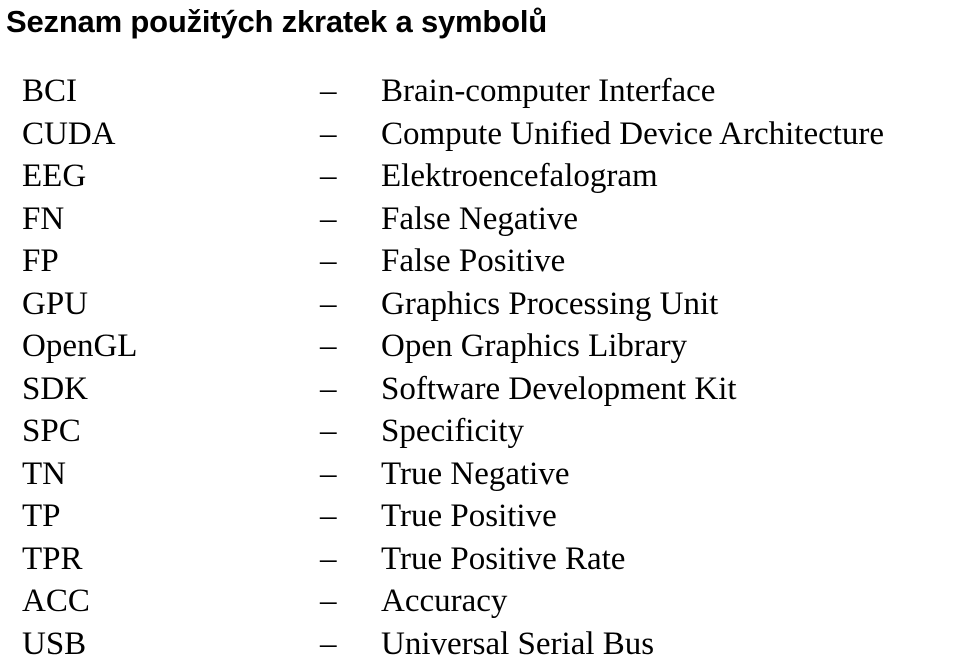 This screenshot has width=960, height=665. What do you see at coordinates (517, 644) in the screenshot?
I see `definition: Universal Serial Bus` at bounding box center [517, 644].